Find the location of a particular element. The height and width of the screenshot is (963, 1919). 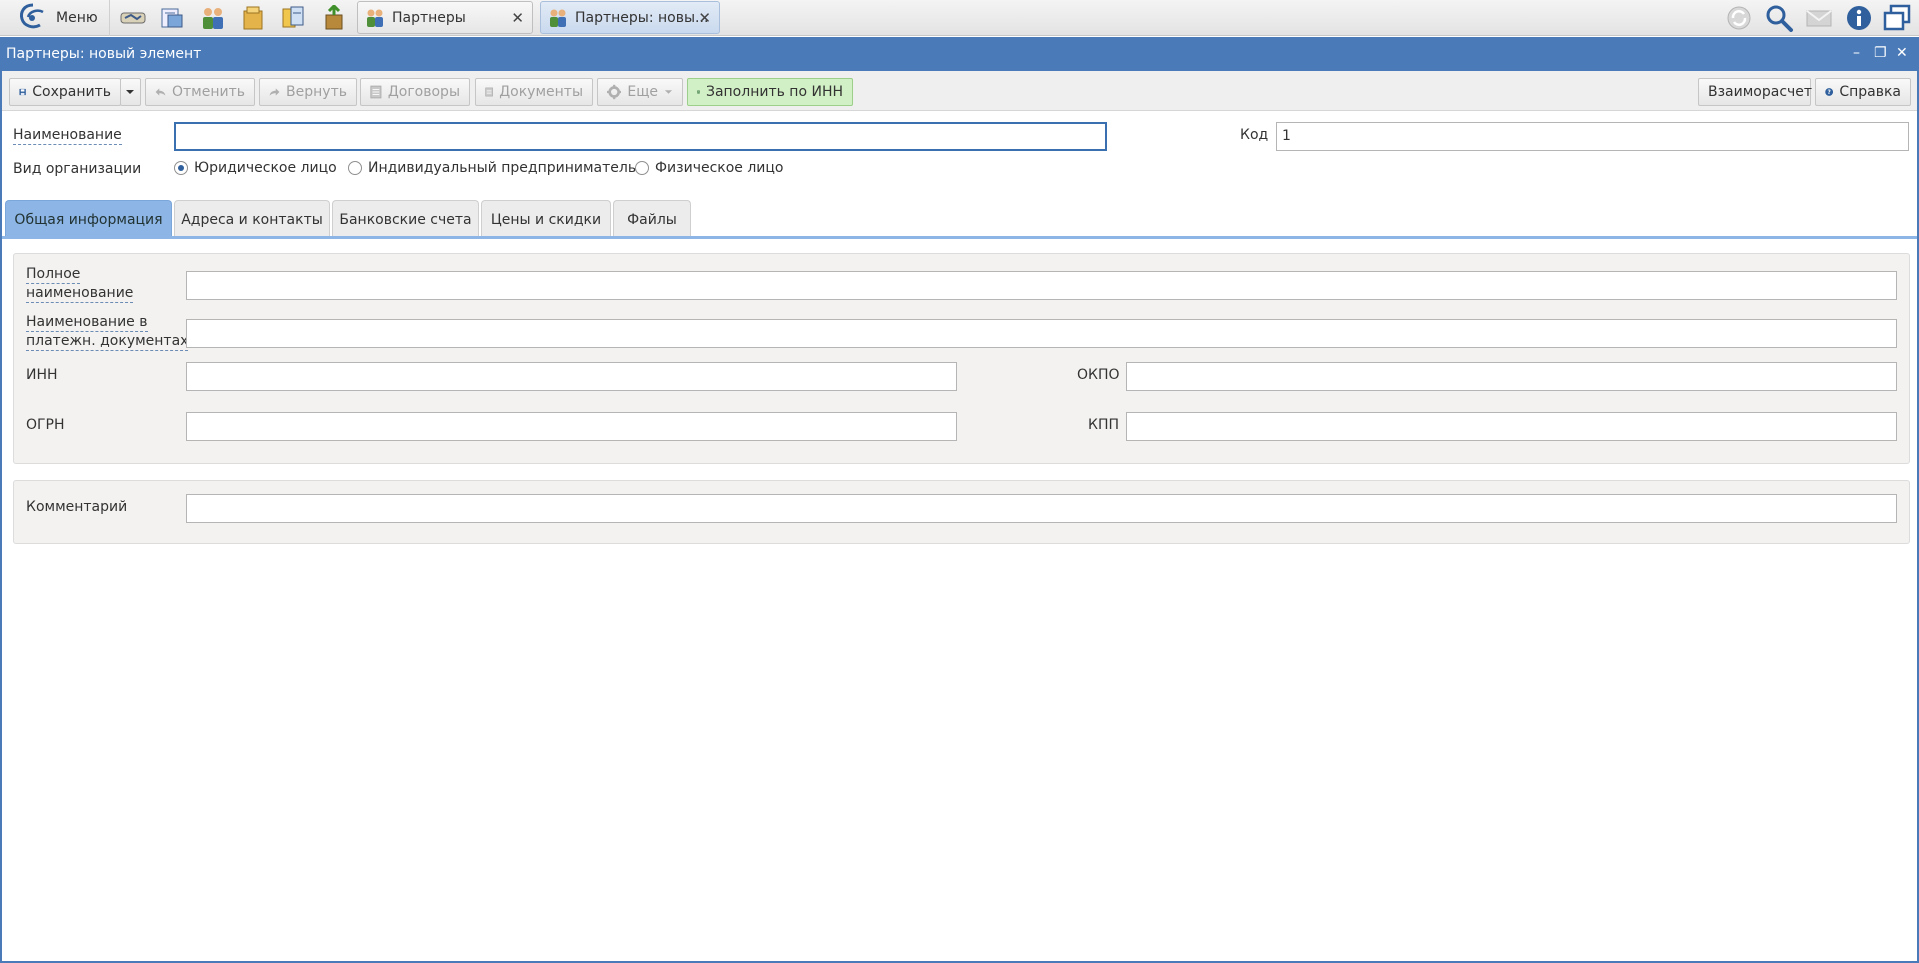

taskbar: Меню Партнеры ✕ Партнеры: новы... ✕ is located at coordinates (959, 18).